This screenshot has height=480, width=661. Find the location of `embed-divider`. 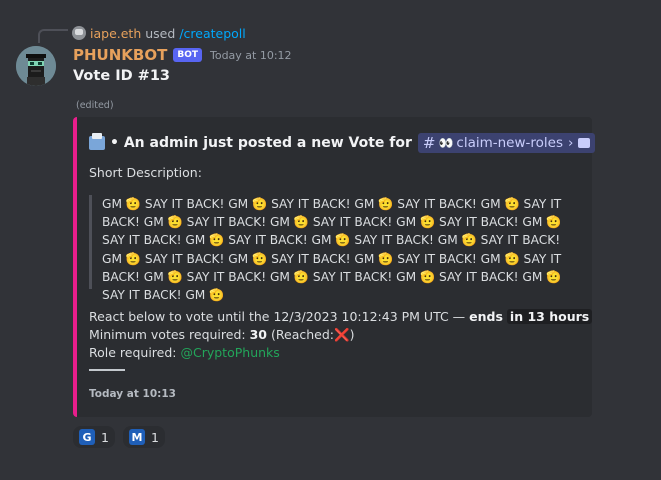

embed-divider is located at coordinates (107, 371).